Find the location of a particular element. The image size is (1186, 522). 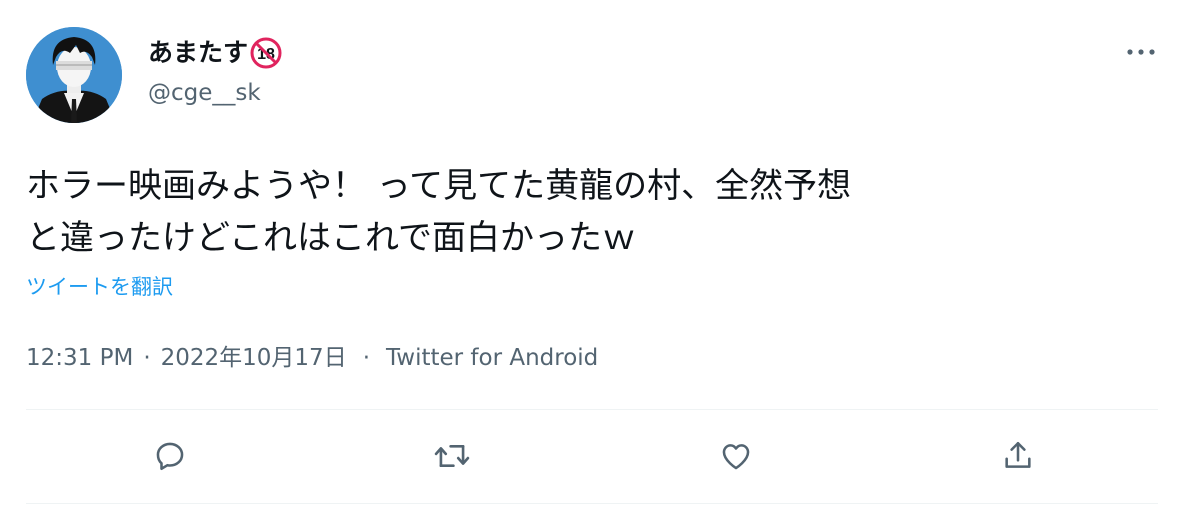

like-button is located at coordinates (736, 456).